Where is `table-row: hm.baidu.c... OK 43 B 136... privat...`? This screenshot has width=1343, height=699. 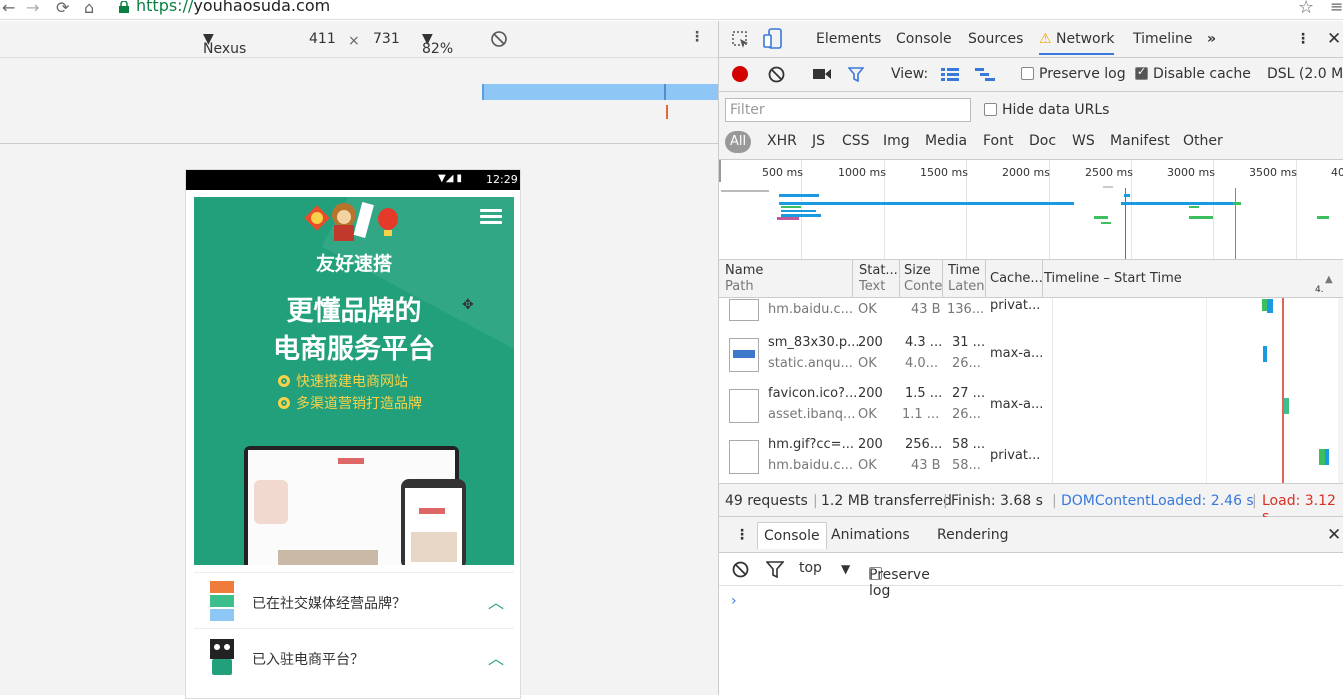
table-row: hm.baidu.c... OK 43 B 136... privat... is located at coordinates (1031, 313).